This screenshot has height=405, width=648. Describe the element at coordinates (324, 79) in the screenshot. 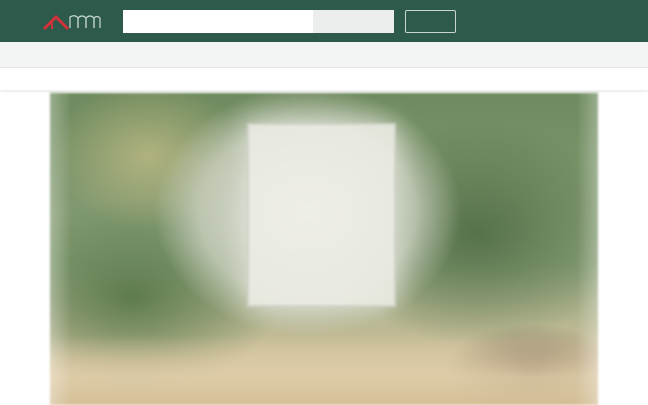

I see `category-nav` at that location.